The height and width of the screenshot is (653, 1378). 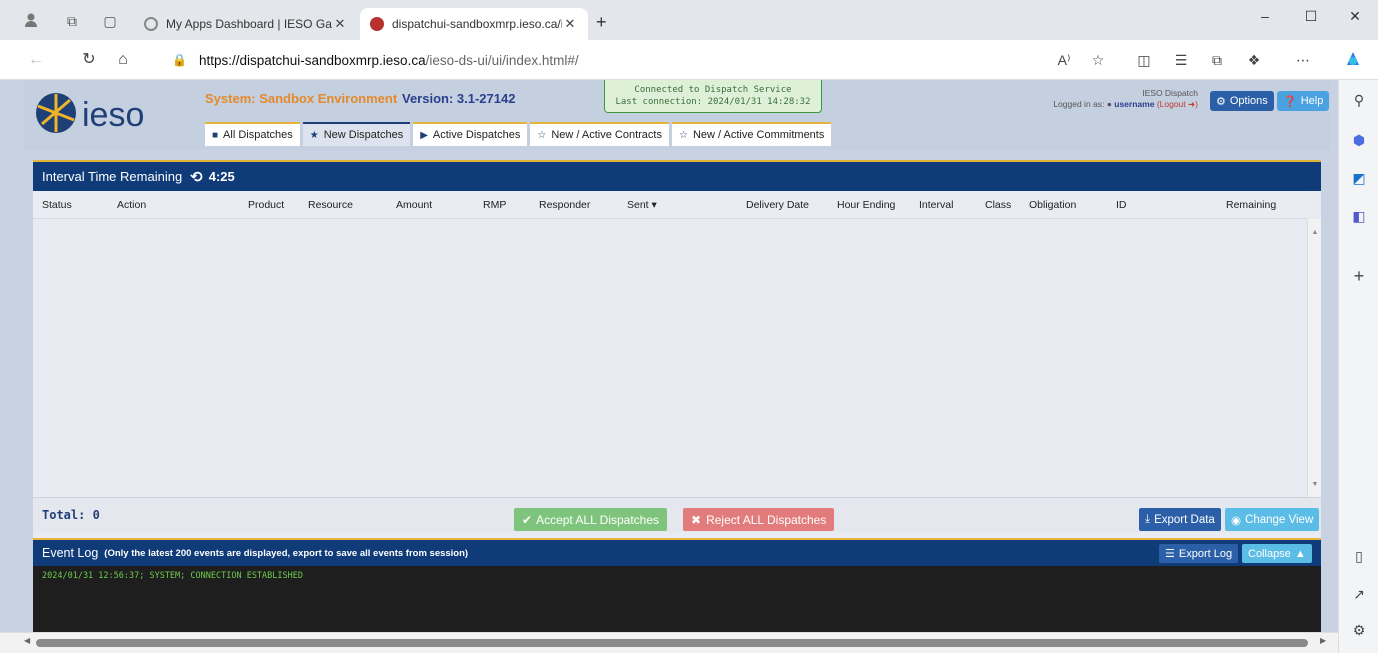 I want to click on check-icon: ✔, so click(x=527, y=519).